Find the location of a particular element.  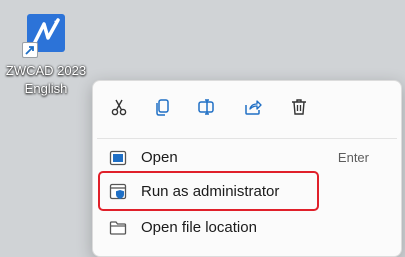

desktop-shortcut-label: ZWCAD 2023 English is located at coordinates (46, 79).